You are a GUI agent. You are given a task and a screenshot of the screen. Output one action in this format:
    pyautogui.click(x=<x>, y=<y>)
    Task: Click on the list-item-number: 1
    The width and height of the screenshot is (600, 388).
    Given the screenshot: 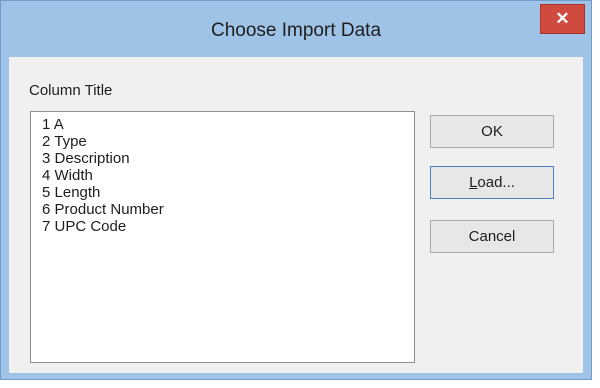 What is the action you would take?
    pyautogui.click(x=46, y=124)
    